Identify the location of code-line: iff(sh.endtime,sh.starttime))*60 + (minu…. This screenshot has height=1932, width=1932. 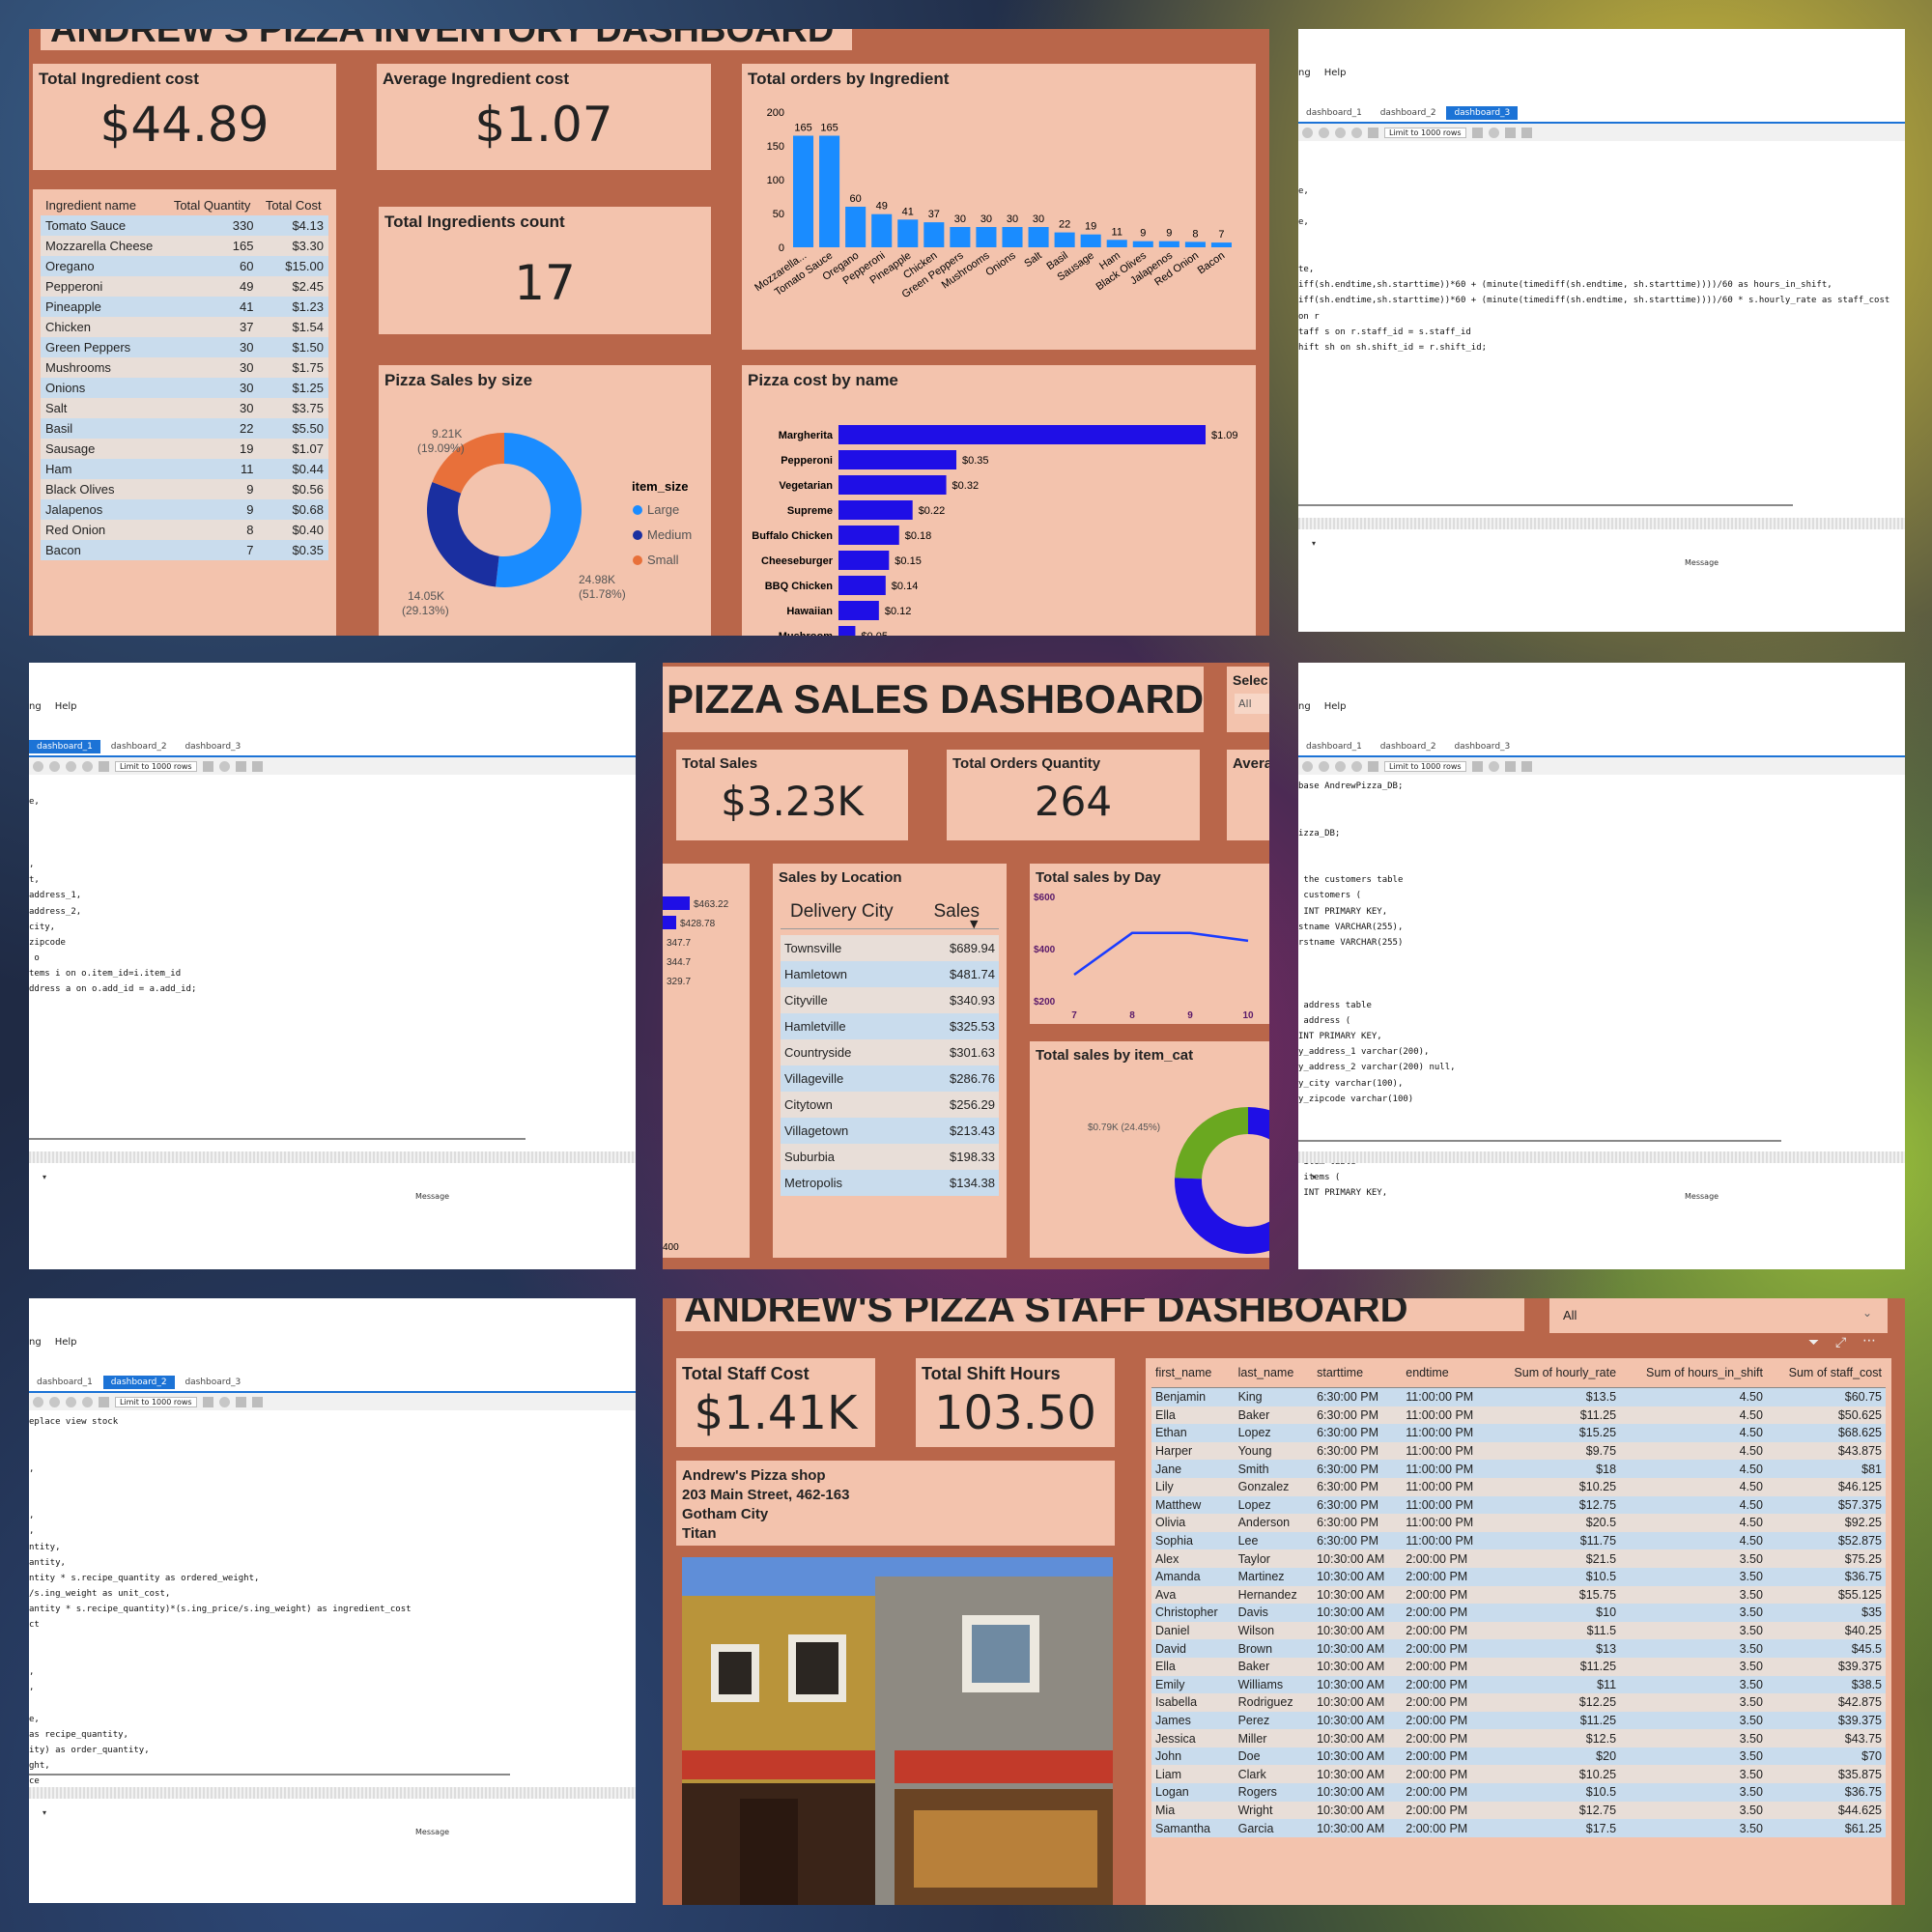
(1601, 300).